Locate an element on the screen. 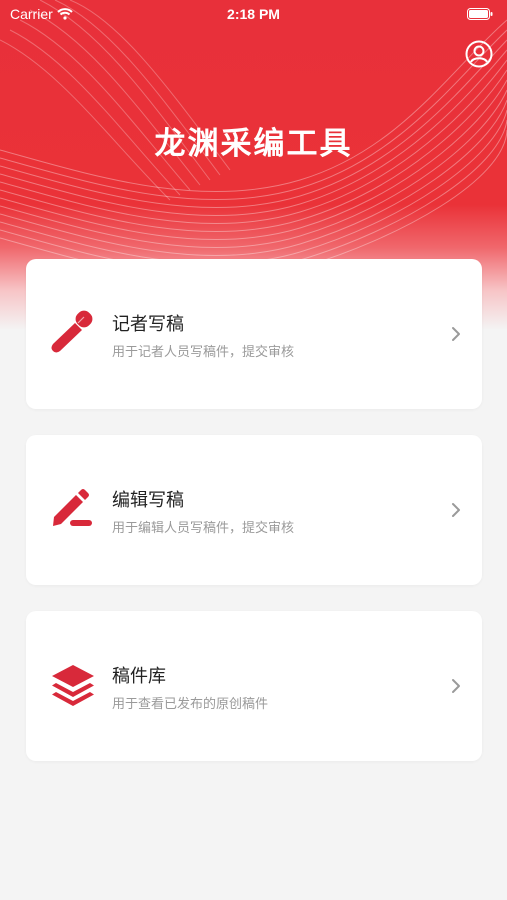 The image size is (507, 900). card-reporter-write: 记者写稿 用于记者人员写稿件，提交审核 is located at coordinates (254, 334).